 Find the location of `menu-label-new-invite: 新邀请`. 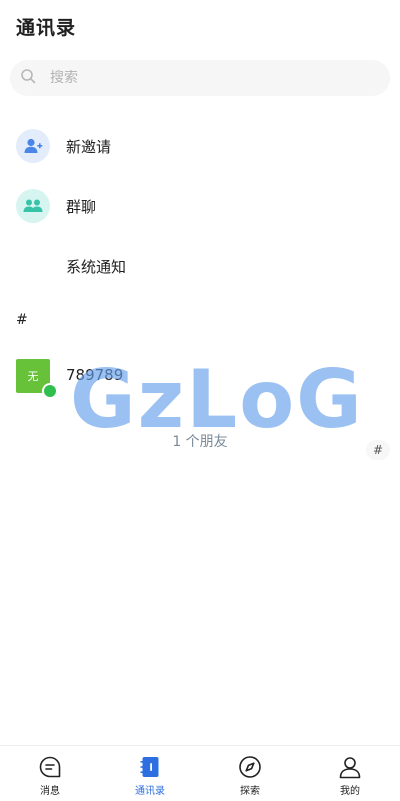

menu-label-new-invite: 新邀请 is located at coordinates (89, 146).